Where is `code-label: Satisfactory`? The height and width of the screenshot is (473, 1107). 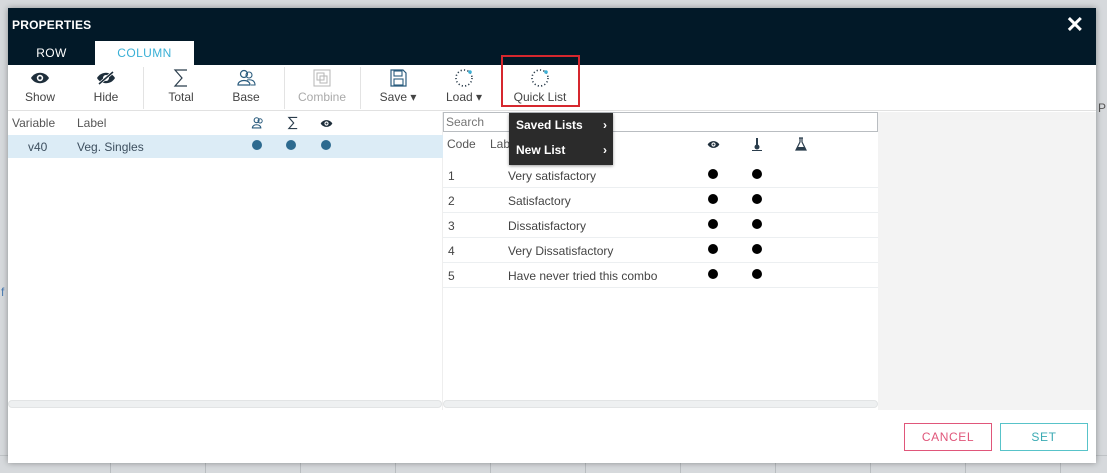
code-label: Satisfactory is located at coordinates (539, 201).